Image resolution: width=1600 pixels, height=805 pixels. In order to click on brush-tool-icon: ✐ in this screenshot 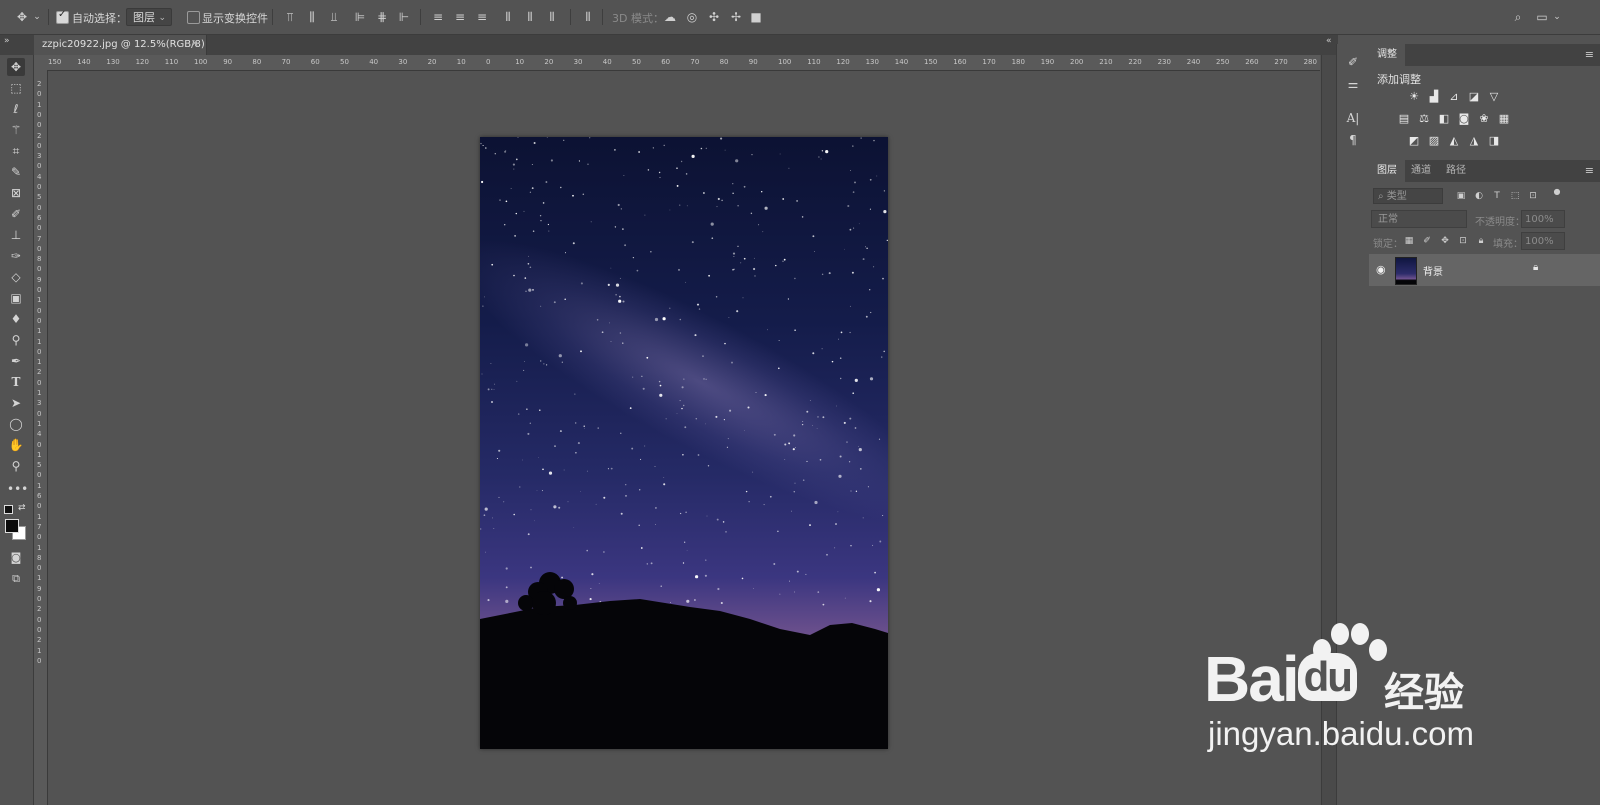, I will do `click(16, 214)`.